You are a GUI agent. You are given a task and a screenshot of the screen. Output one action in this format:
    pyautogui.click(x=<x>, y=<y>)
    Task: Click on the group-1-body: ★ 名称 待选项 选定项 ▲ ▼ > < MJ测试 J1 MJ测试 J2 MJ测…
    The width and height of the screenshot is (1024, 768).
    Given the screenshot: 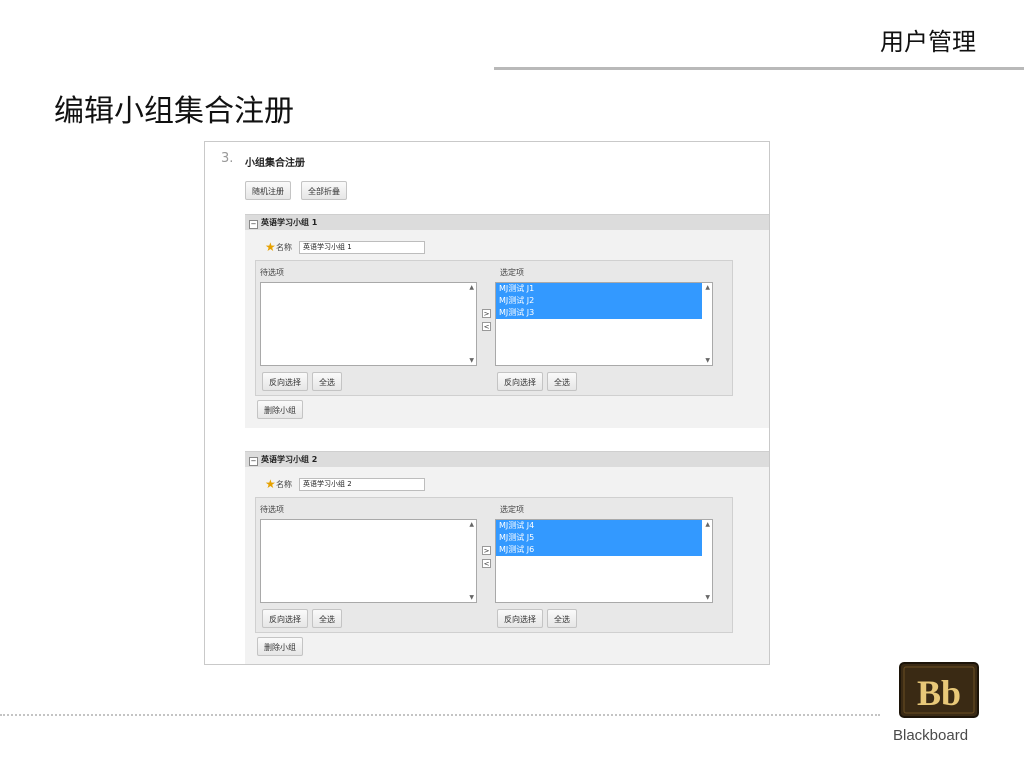 What is the action you would take?
    pyautogui.click(x=507, y=329)
    